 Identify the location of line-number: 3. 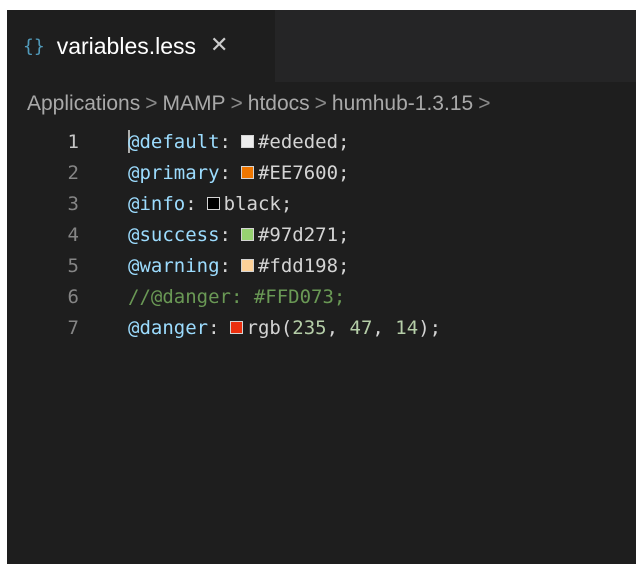
(73, 203).